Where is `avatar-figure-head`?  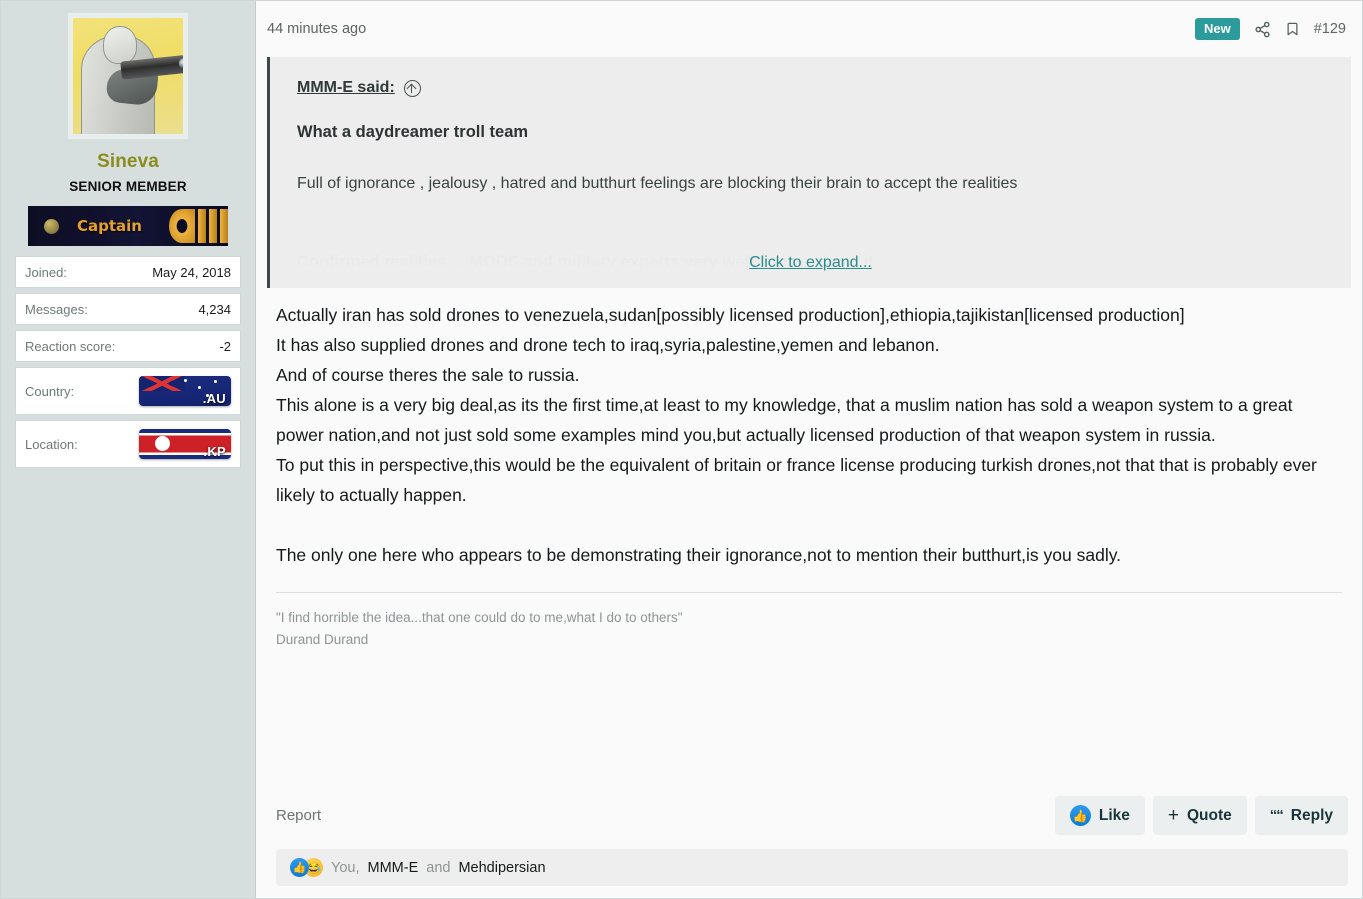
avatar-figure-head is located at coordinates (120, 45).